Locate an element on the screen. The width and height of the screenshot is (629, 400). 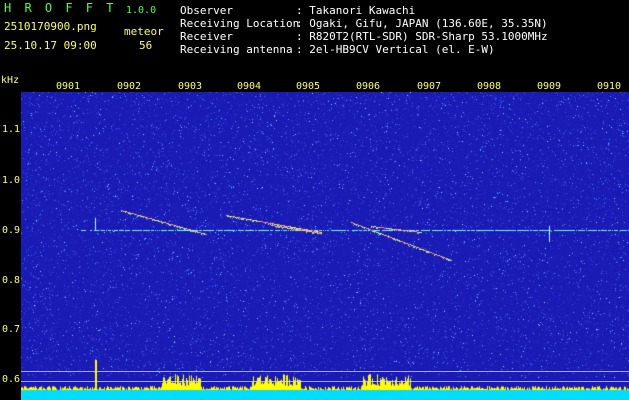
y-tick-0-8: 0.8 is located at coordinates (11, 280).